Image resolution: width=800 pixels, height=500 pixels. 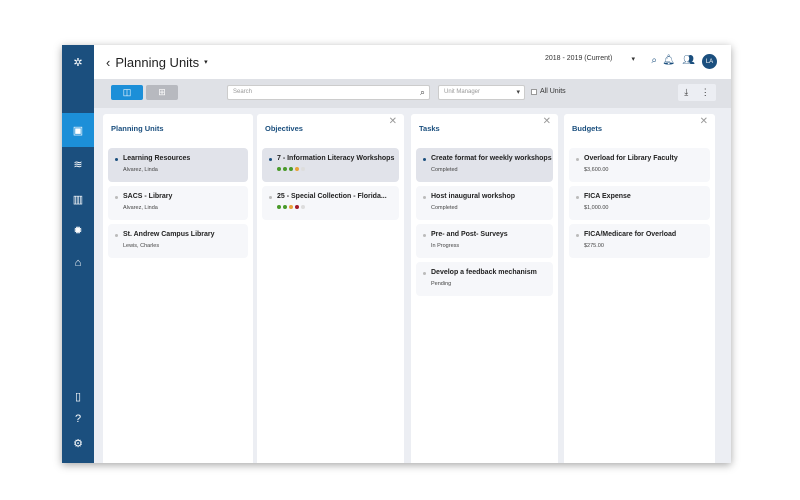 What do you see at coordinates (78, 62) in the screenshot?
I see `logo-icon: ✲` at bounding box center [78, 62].